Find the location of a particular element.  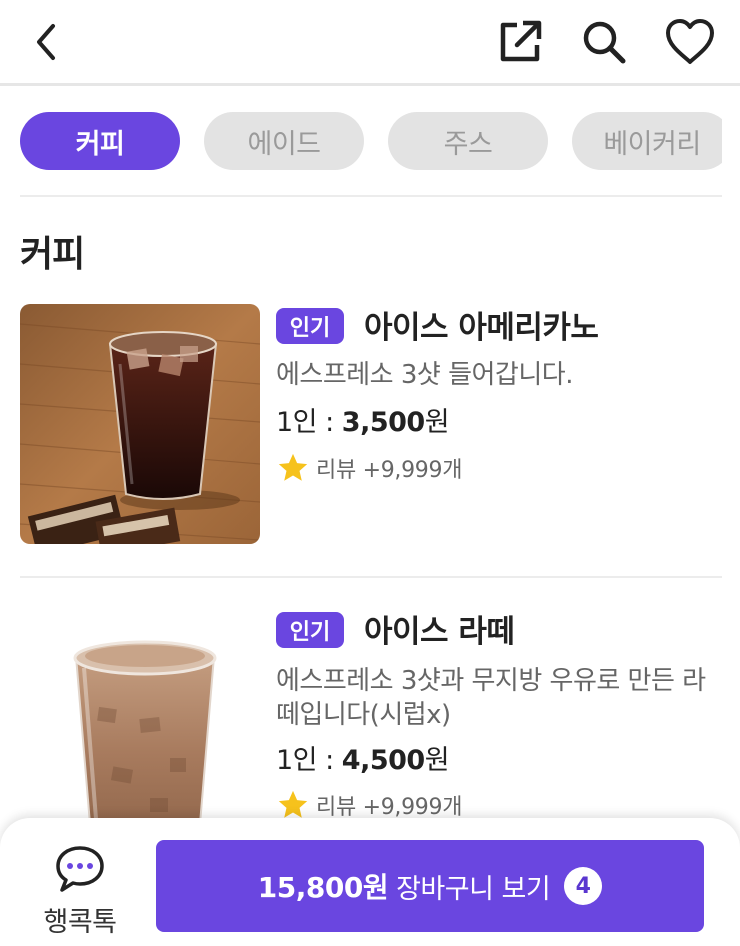

tab-coffee: 커피 is located at coordinates (100, 141).